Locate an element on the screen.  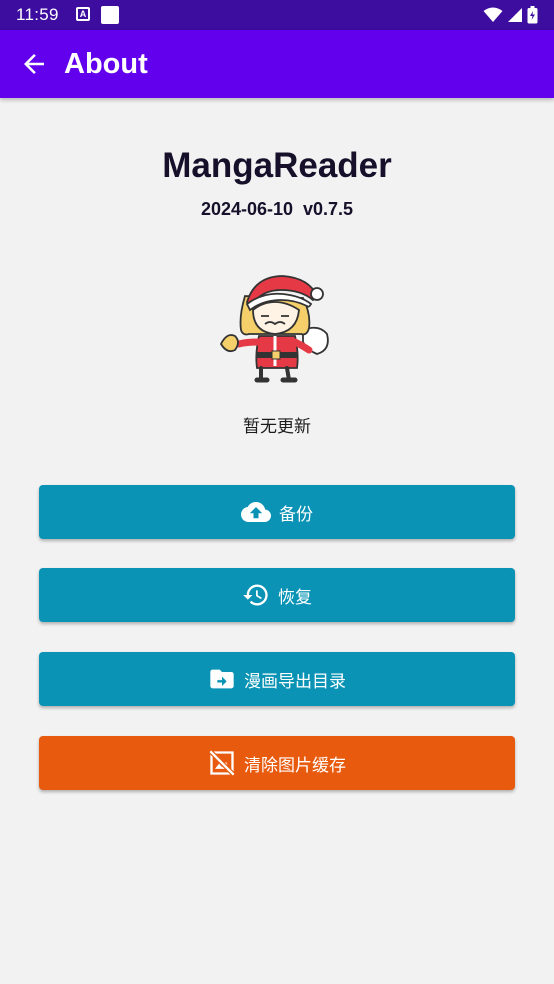
app-name: MangaReader is located at coordinates (277, 165).